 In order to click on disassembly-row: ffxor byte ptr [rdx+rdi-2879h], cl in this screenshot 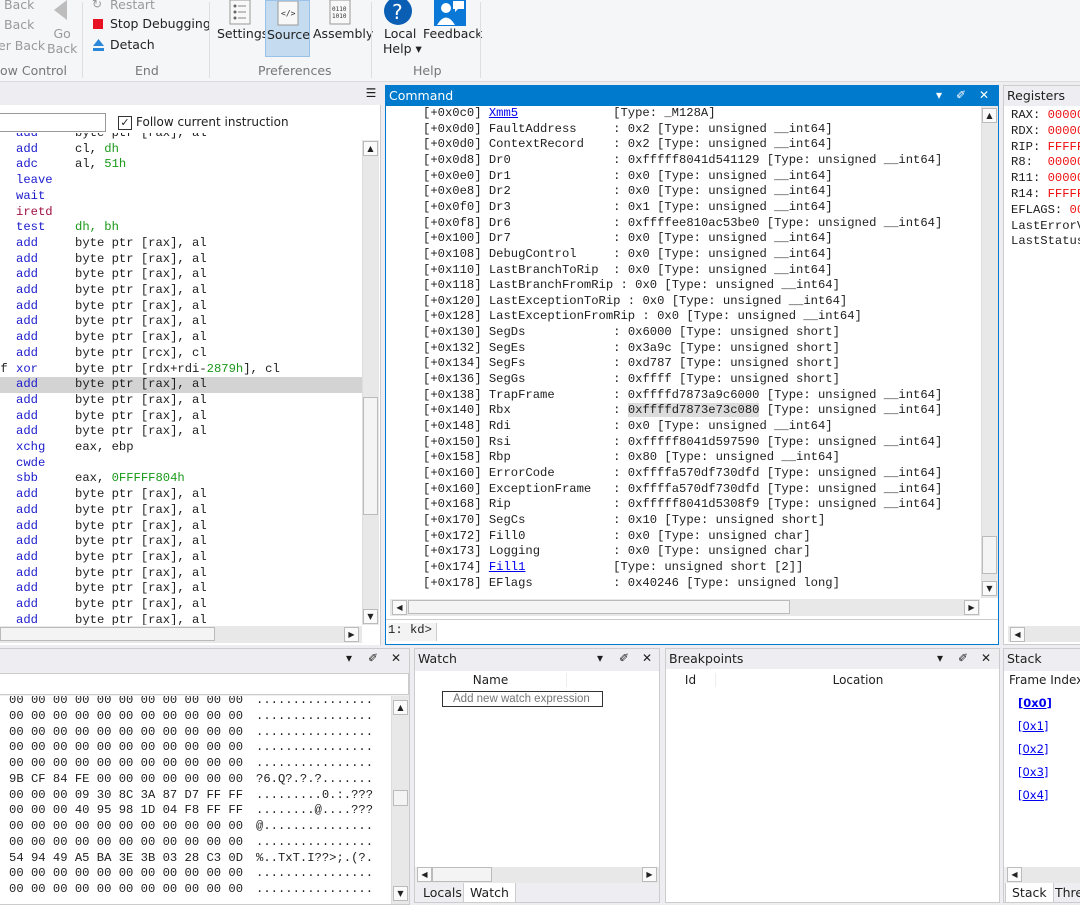, I will do `click(181, 370)`.